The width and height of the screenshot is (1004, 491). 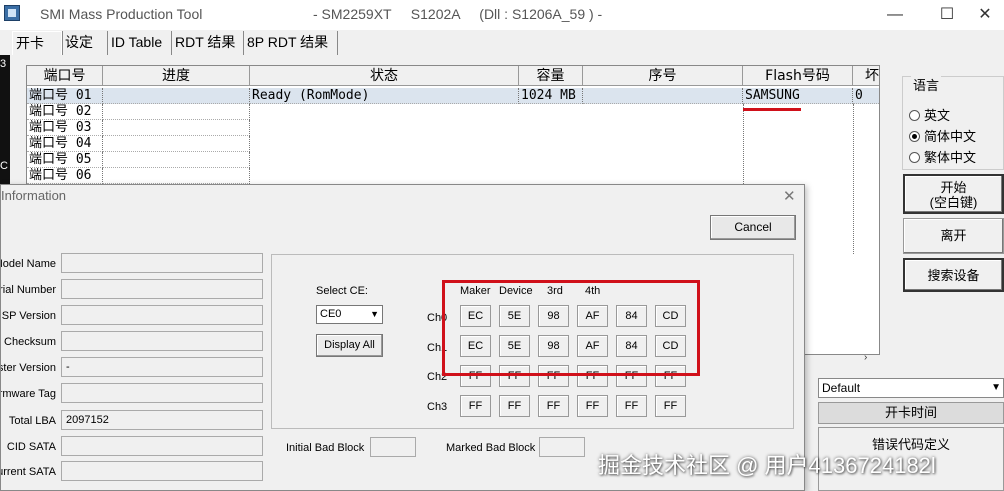 What do you see at coordinates (453, 128) in the screenshot?
I see `table-row: 端口号 03` at bounding box center [453, 128].